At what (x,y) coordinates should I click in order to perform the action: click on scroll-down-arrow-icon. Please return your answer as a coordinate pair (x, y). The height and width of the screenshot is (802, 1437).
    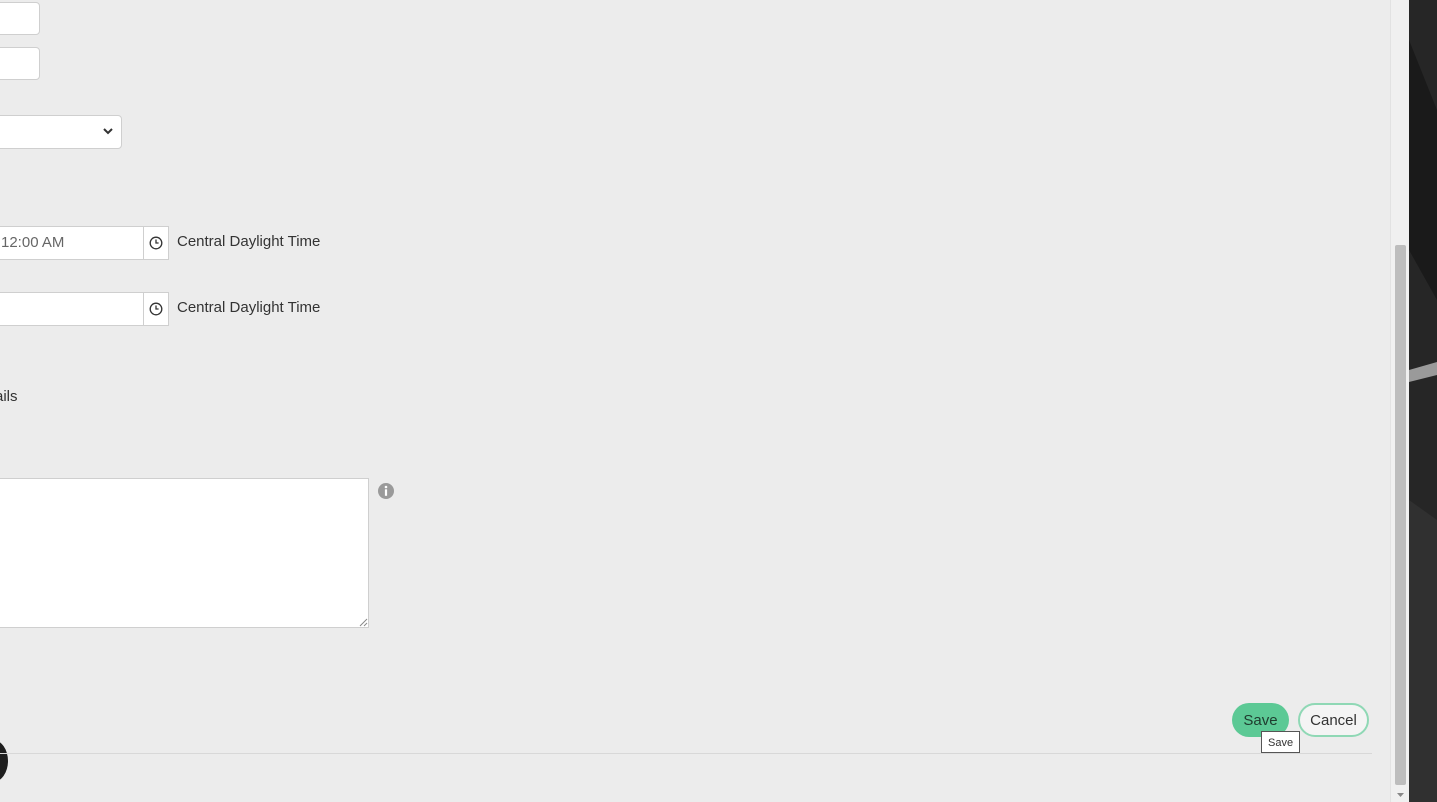
    Looking at the image, I should click on (1400, 795).